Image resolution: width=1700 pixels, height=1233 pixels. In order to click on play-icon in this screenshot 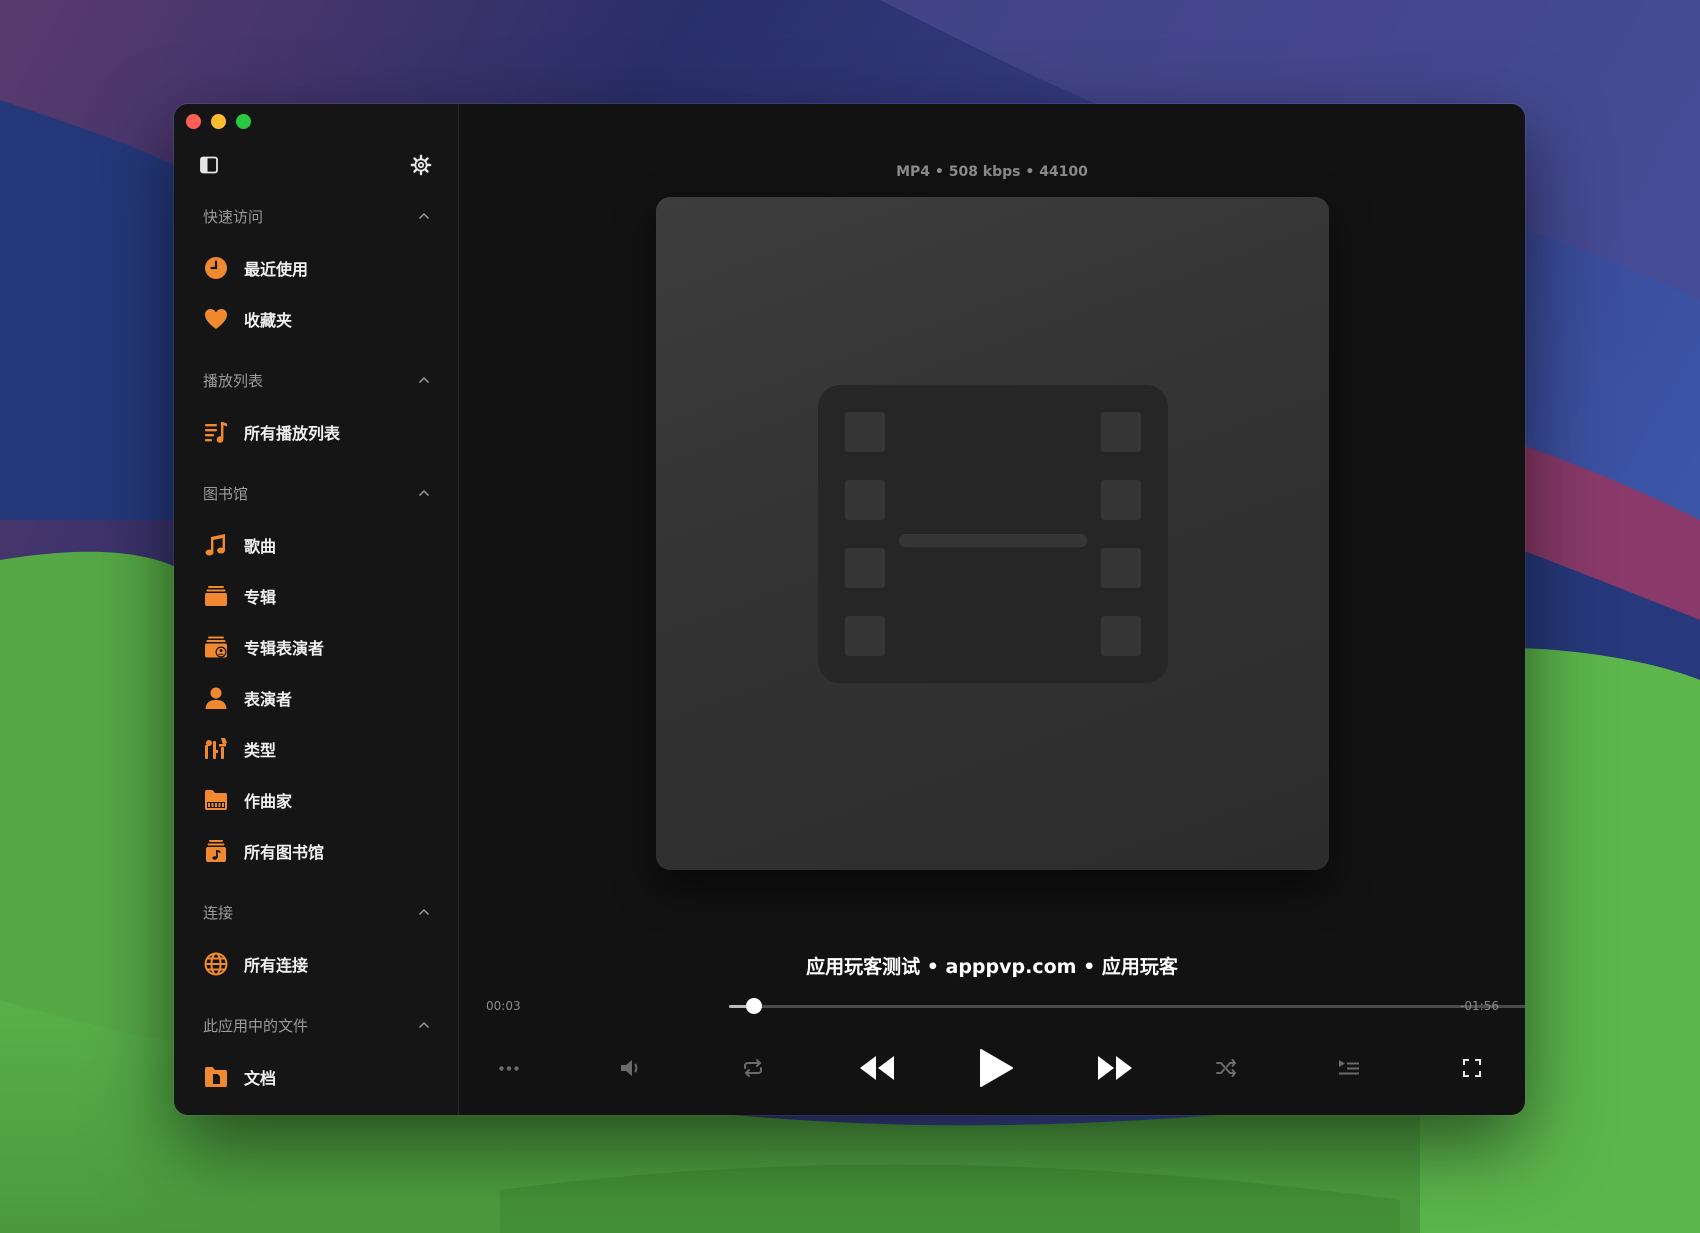, I will do `click(996, 1068)`.